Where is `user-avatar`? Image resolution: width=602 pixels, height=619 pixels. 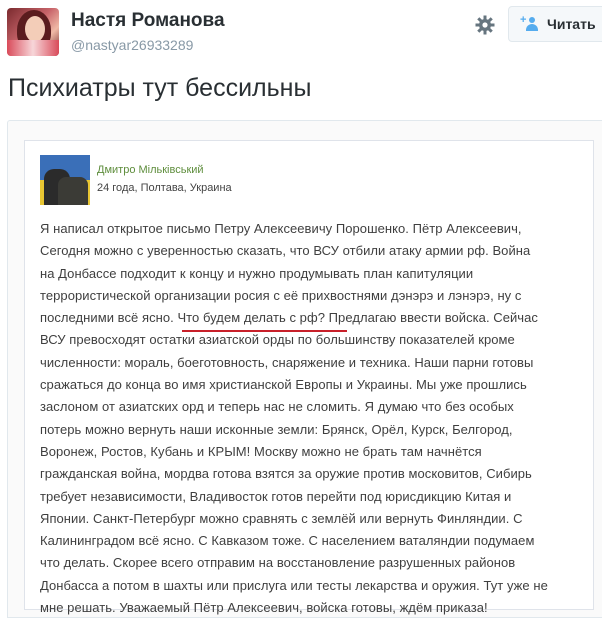 user-avatar is located at coordinates (33, 32).